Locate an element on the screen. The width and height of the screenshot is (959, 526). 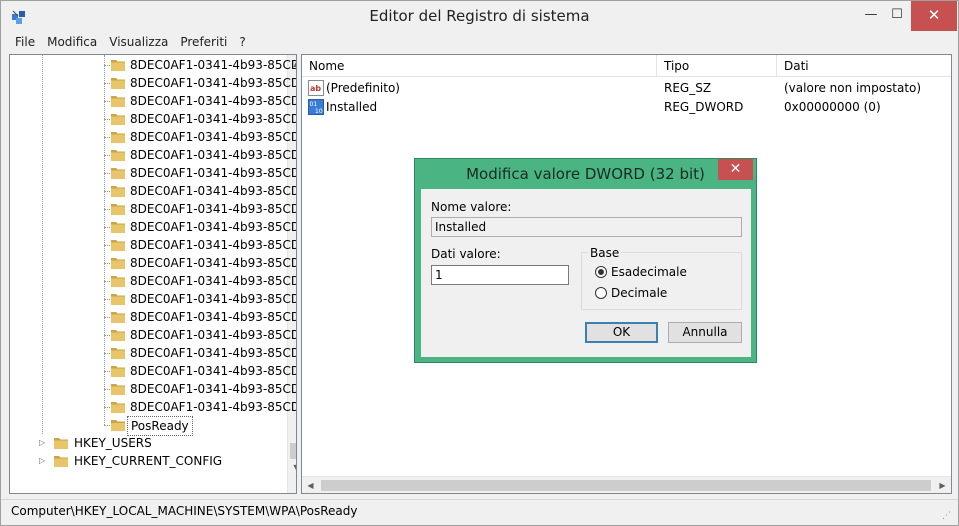
tree-item-label: HKEY_USERS is located at coordinates (113, 443).